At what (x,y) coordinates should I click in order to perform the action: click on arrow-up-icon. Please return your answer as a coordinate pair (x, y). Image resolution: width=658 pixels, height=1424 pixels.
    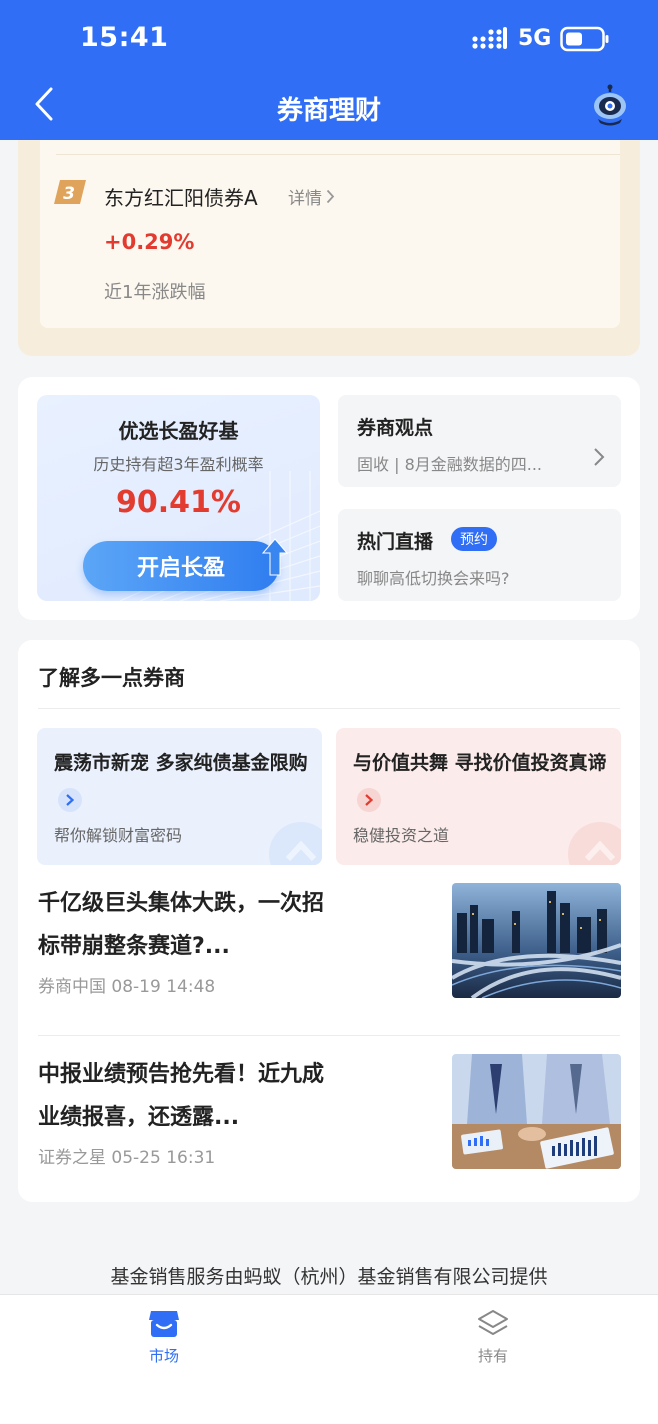
    Looking at the image, I should click on (275, 557).